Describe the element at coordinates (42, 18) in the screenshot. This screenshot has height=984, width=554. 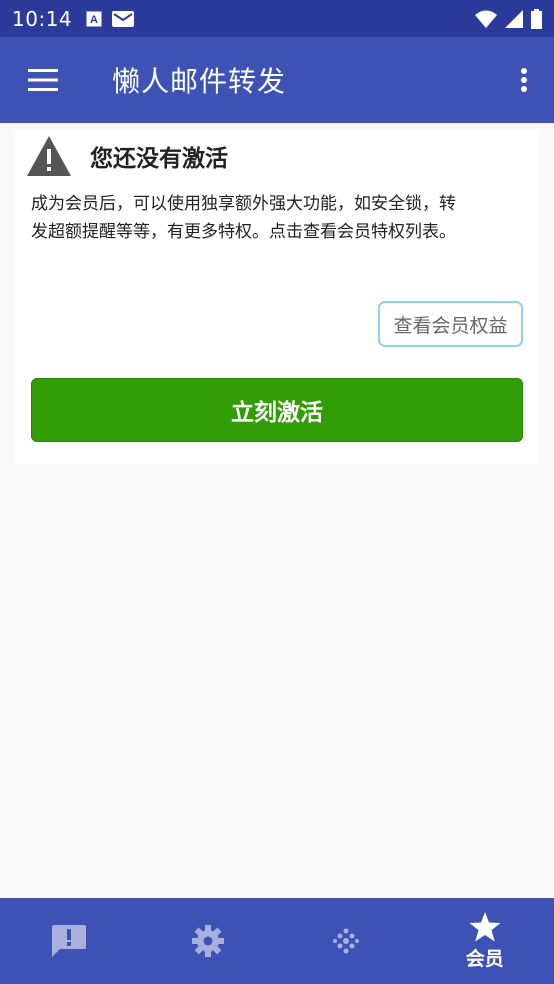
I see `status-time: 10:14` at that location.